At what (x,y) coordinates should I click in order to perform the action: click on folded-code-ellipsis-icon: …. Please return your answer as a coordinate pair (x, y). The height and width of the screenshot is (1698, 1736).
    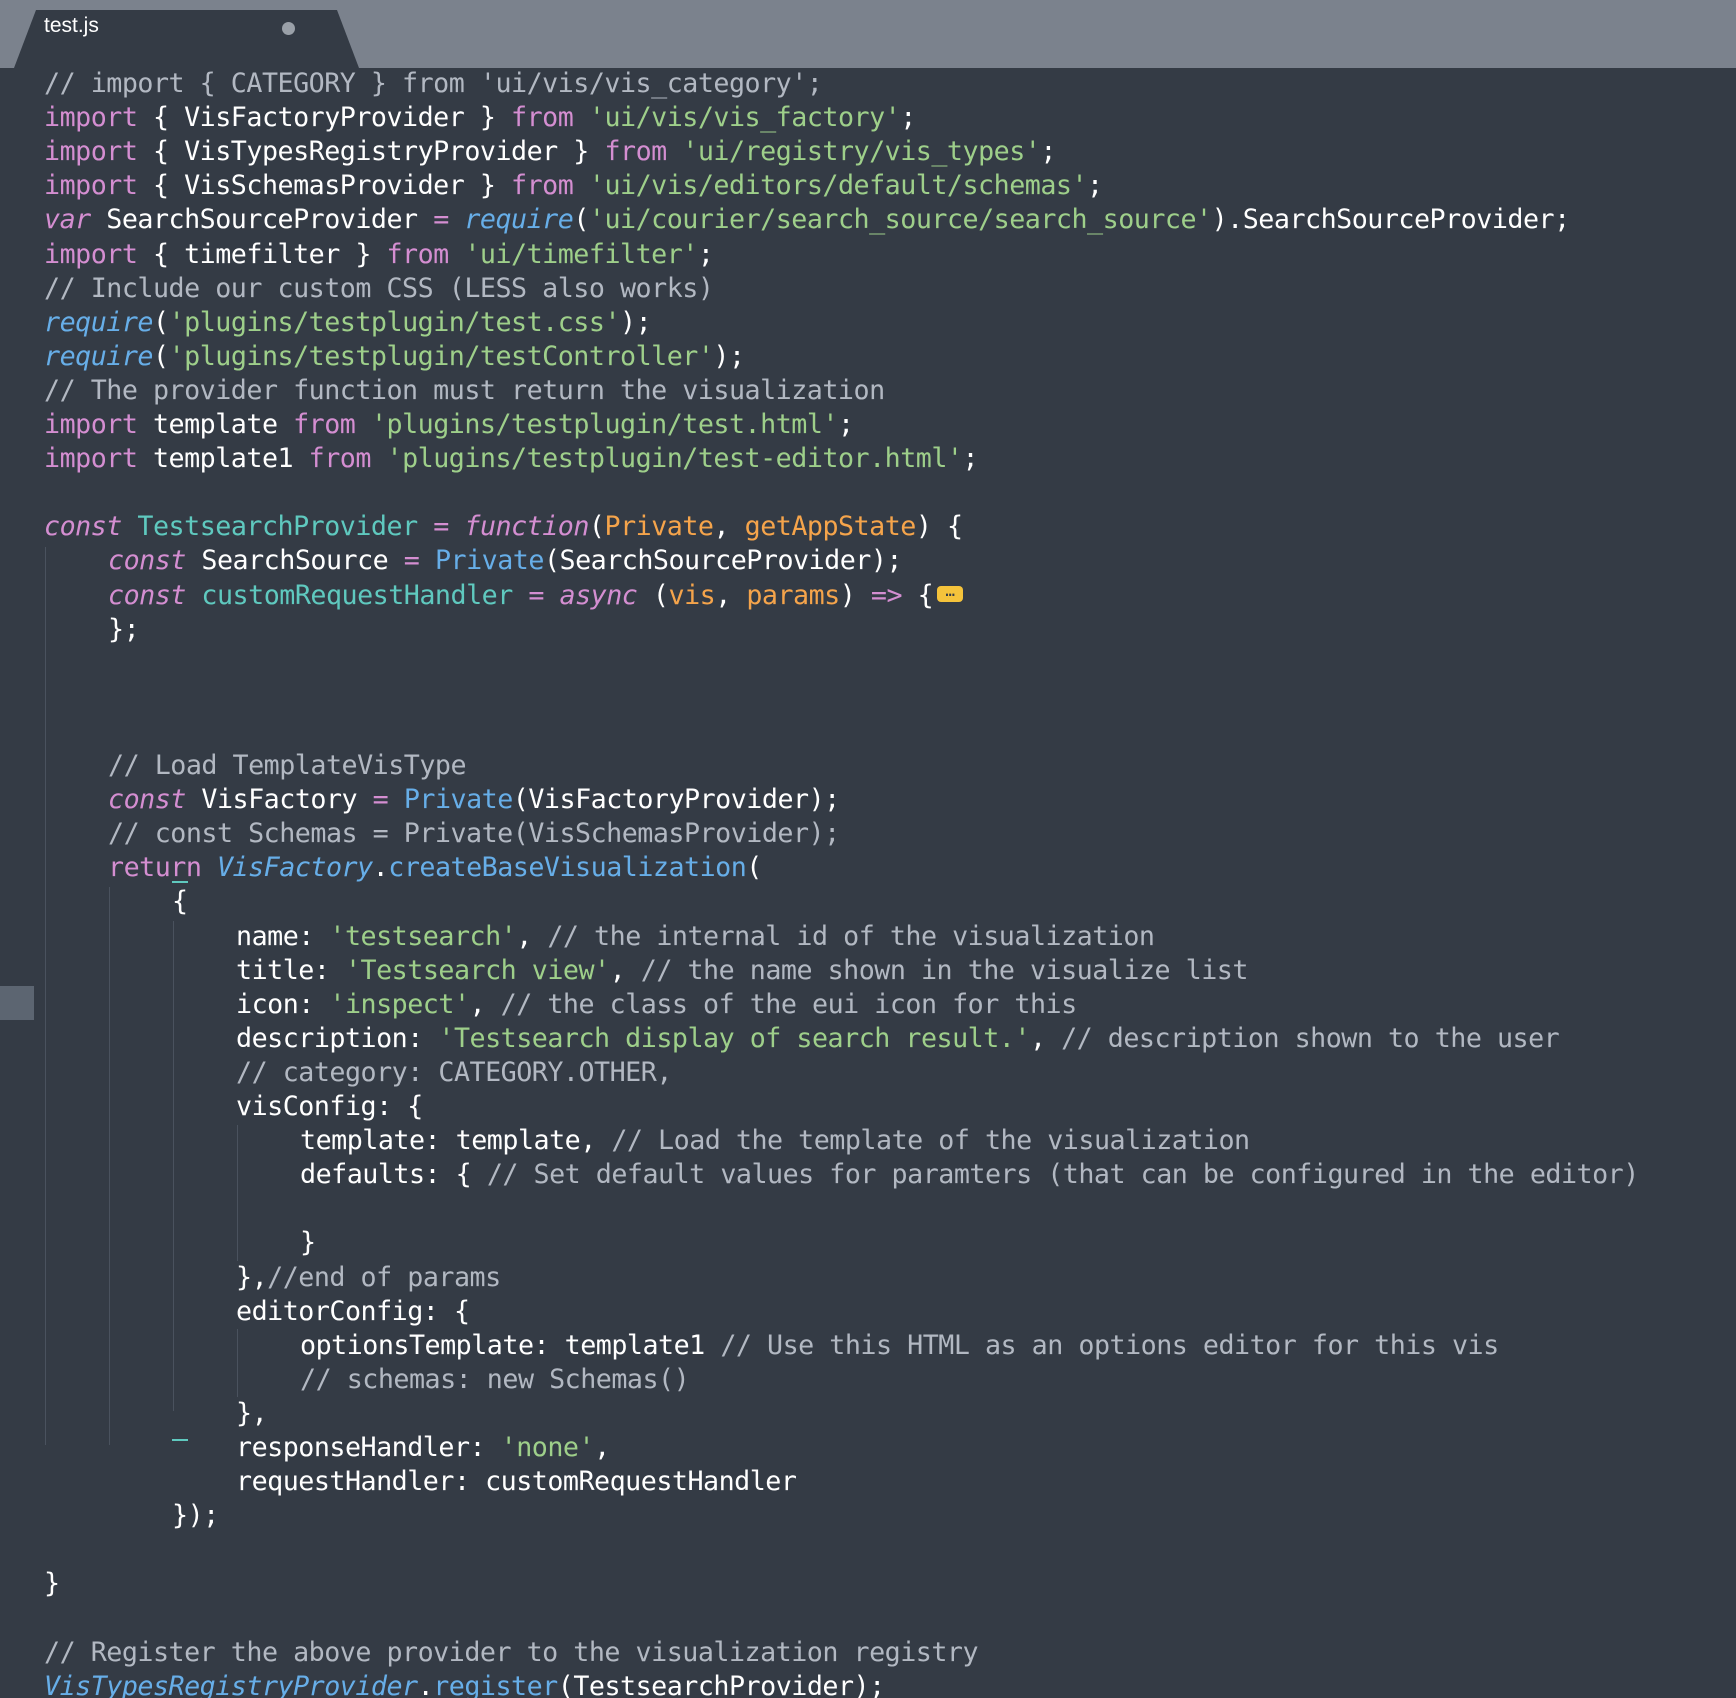
    Looking at the image, I should click on (950, 592).